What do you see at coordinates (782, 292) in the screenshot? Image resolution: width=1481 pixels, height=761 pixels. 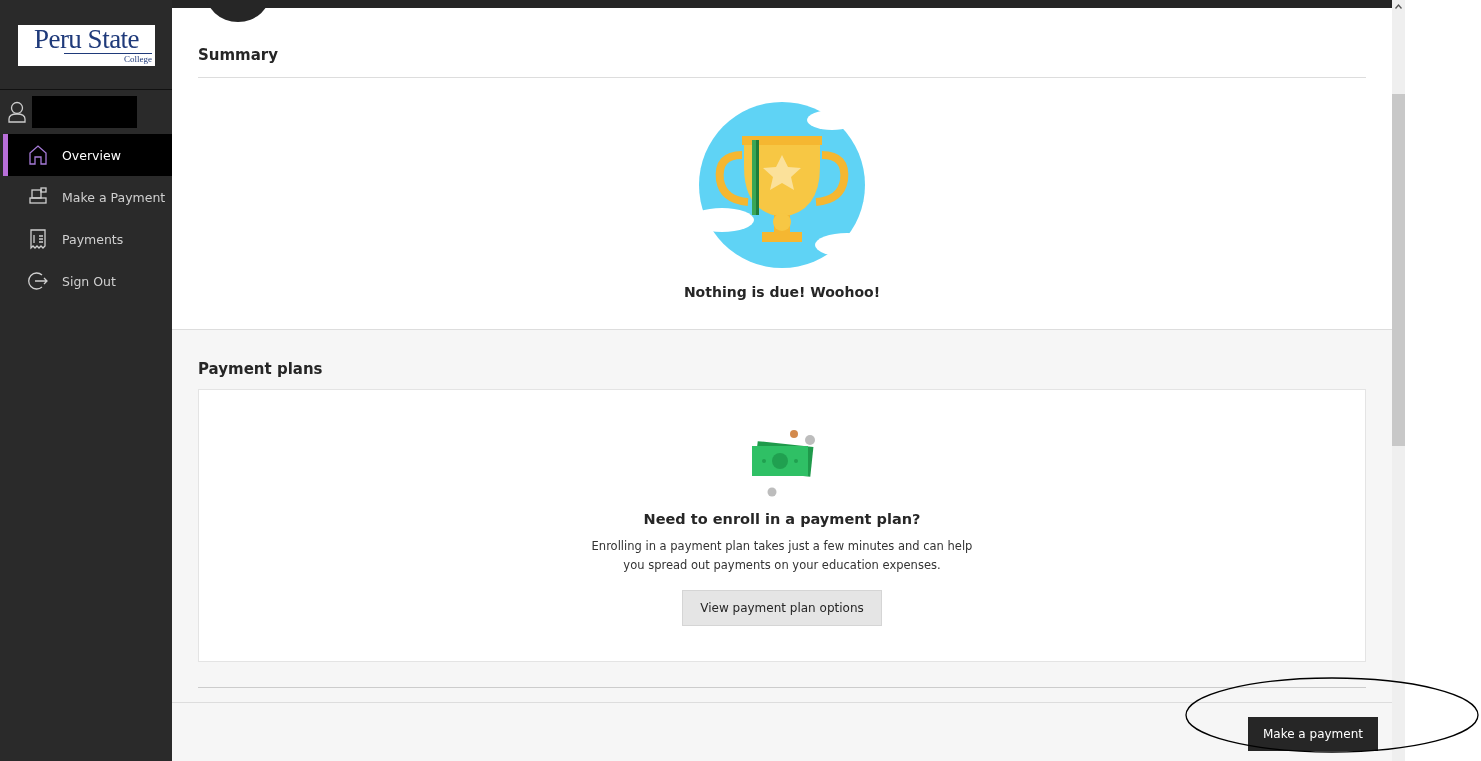 I see `status-message: Nothing is due! Woohoo!` at bounding box center [782, 292].